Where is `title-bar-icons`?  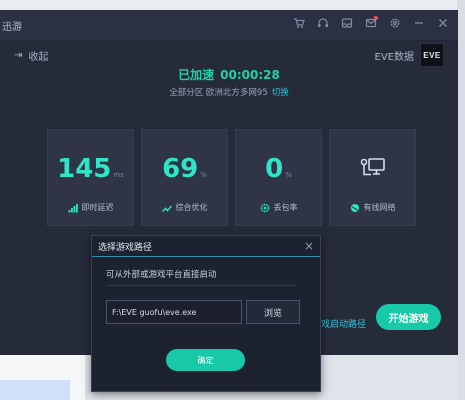 title-bar-icons is located at coordinates (371, 23).